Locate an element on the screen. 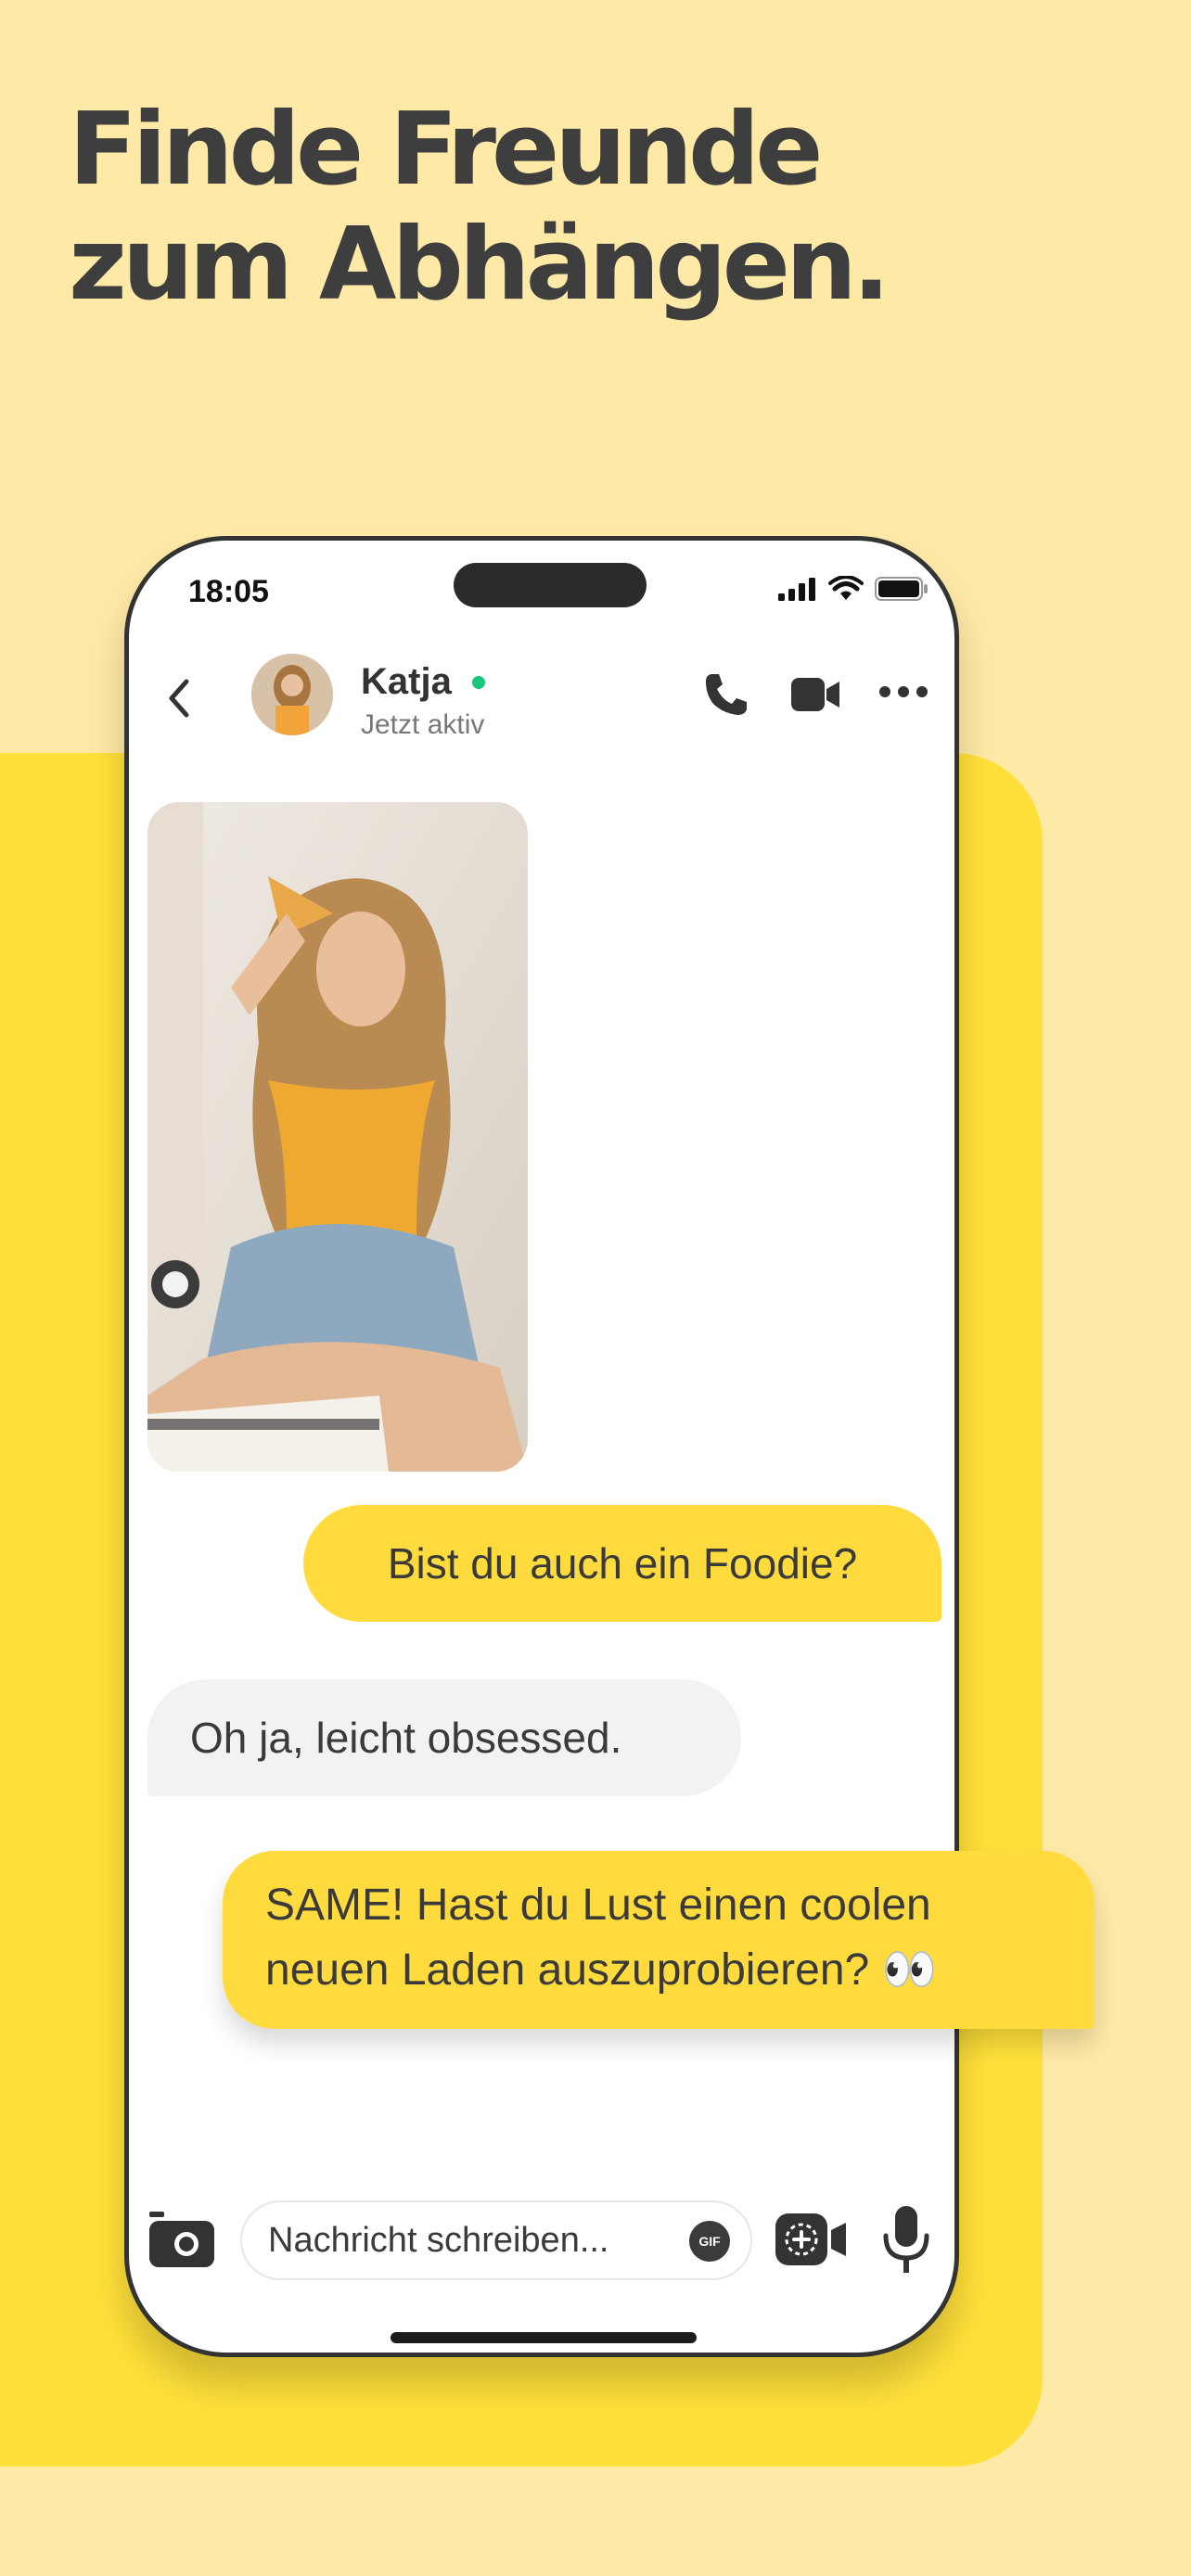 This screenshot has height=2576, width=1191. home-indicator is located at coordinates (544, 2338).